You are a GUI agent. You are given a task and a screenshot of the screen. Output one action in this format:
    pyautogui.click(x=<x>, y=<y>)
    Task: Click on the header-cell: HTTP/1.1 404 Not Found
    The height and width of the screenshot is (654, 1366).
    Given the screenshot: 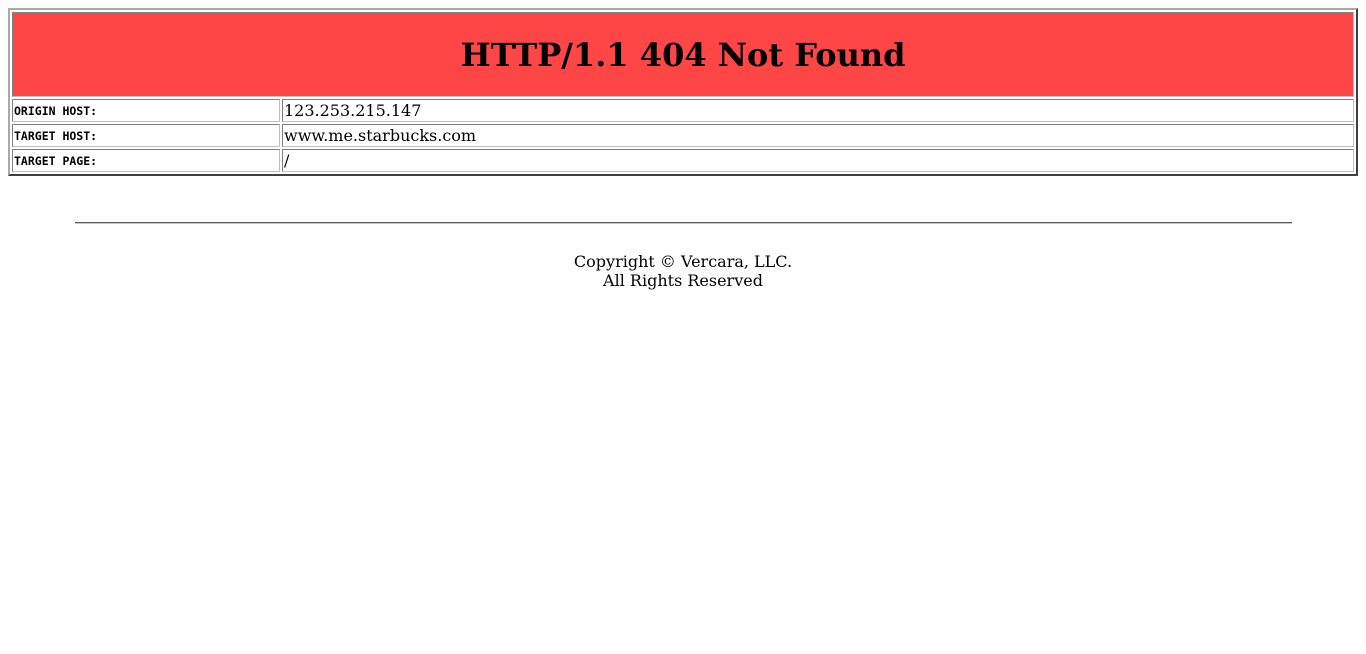 What is the action you would take?
    pyautogui.click(x=683, y=54)
    